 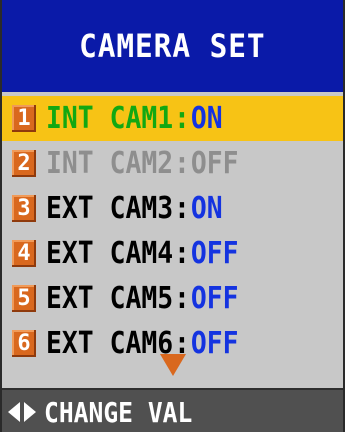 I want to click on menu-item-cam4: 4 EXT CAM4:OFF, so click(x=172, y=253).